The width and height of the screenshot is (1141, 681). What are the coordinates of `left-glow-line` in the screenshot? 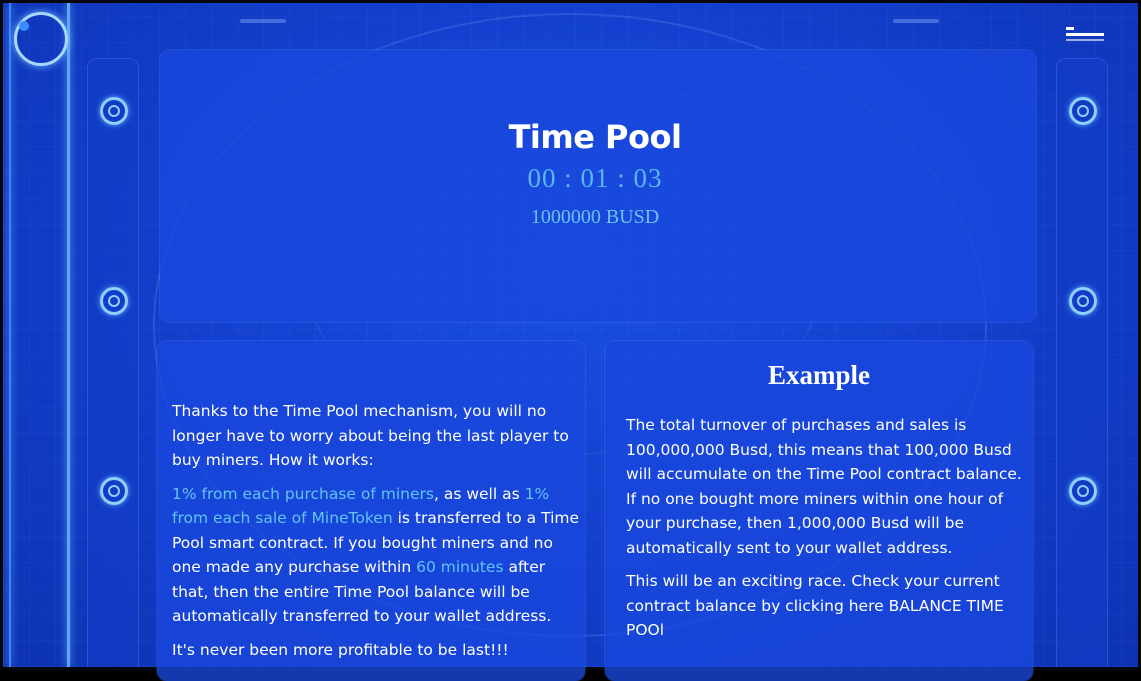 It's located at (68, 335).